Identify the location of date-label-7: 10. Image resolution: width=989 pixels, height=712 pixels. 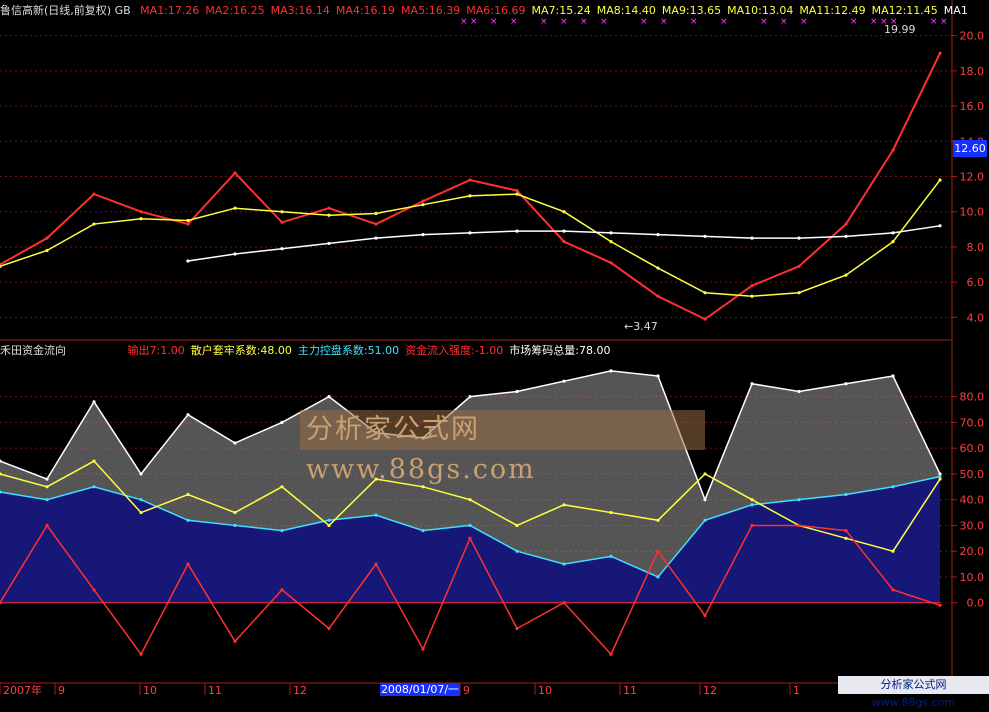
(545, 689).